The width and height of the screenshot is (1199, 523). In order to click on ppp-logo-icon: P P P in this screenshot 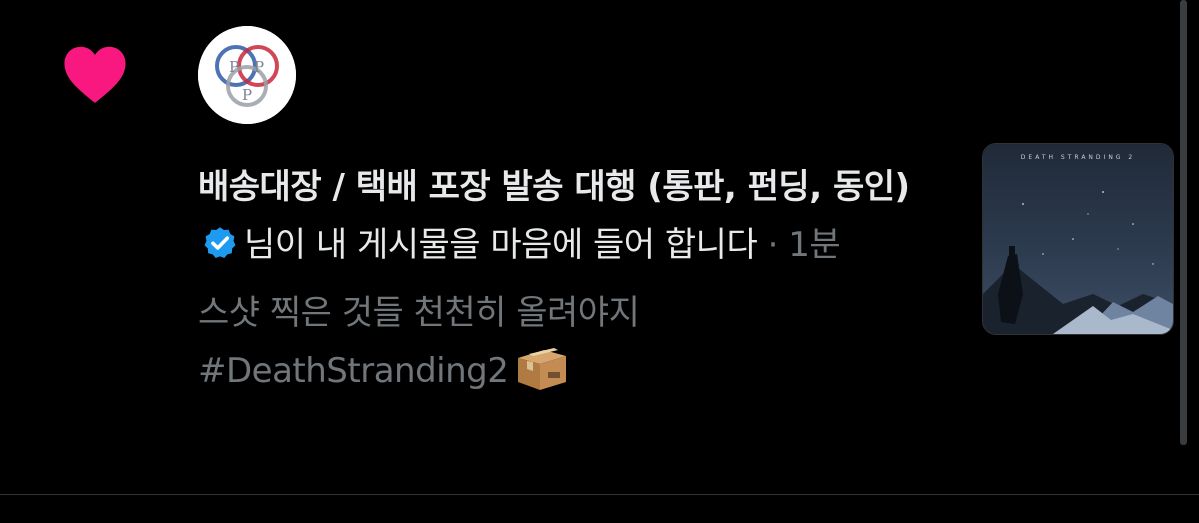, I will do `click(247, 75)`.